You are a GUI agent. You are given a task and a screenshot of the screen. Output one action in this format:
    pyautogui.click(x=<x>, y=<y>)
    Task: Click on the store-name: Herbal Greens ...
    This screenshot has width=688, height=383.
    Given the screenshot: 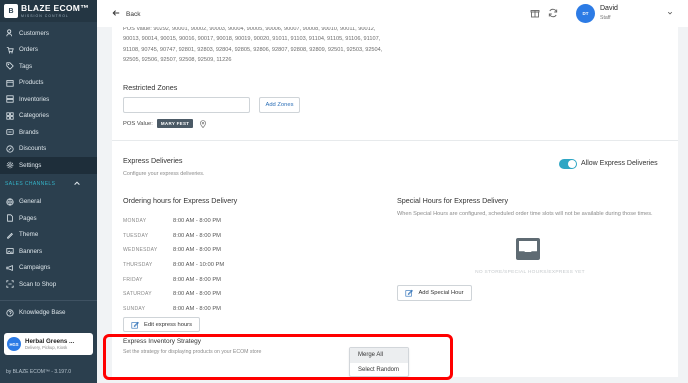 What is the action you would take?
    pyautogui.click(x=50, y=341)
    